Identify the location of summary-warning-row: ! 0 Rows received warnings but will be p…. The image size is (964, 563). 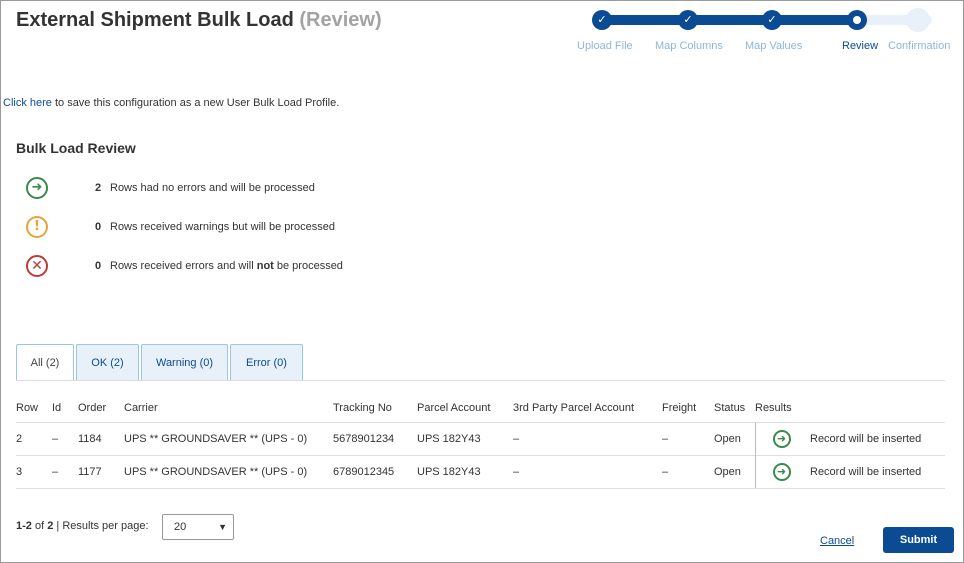
(274, 228).